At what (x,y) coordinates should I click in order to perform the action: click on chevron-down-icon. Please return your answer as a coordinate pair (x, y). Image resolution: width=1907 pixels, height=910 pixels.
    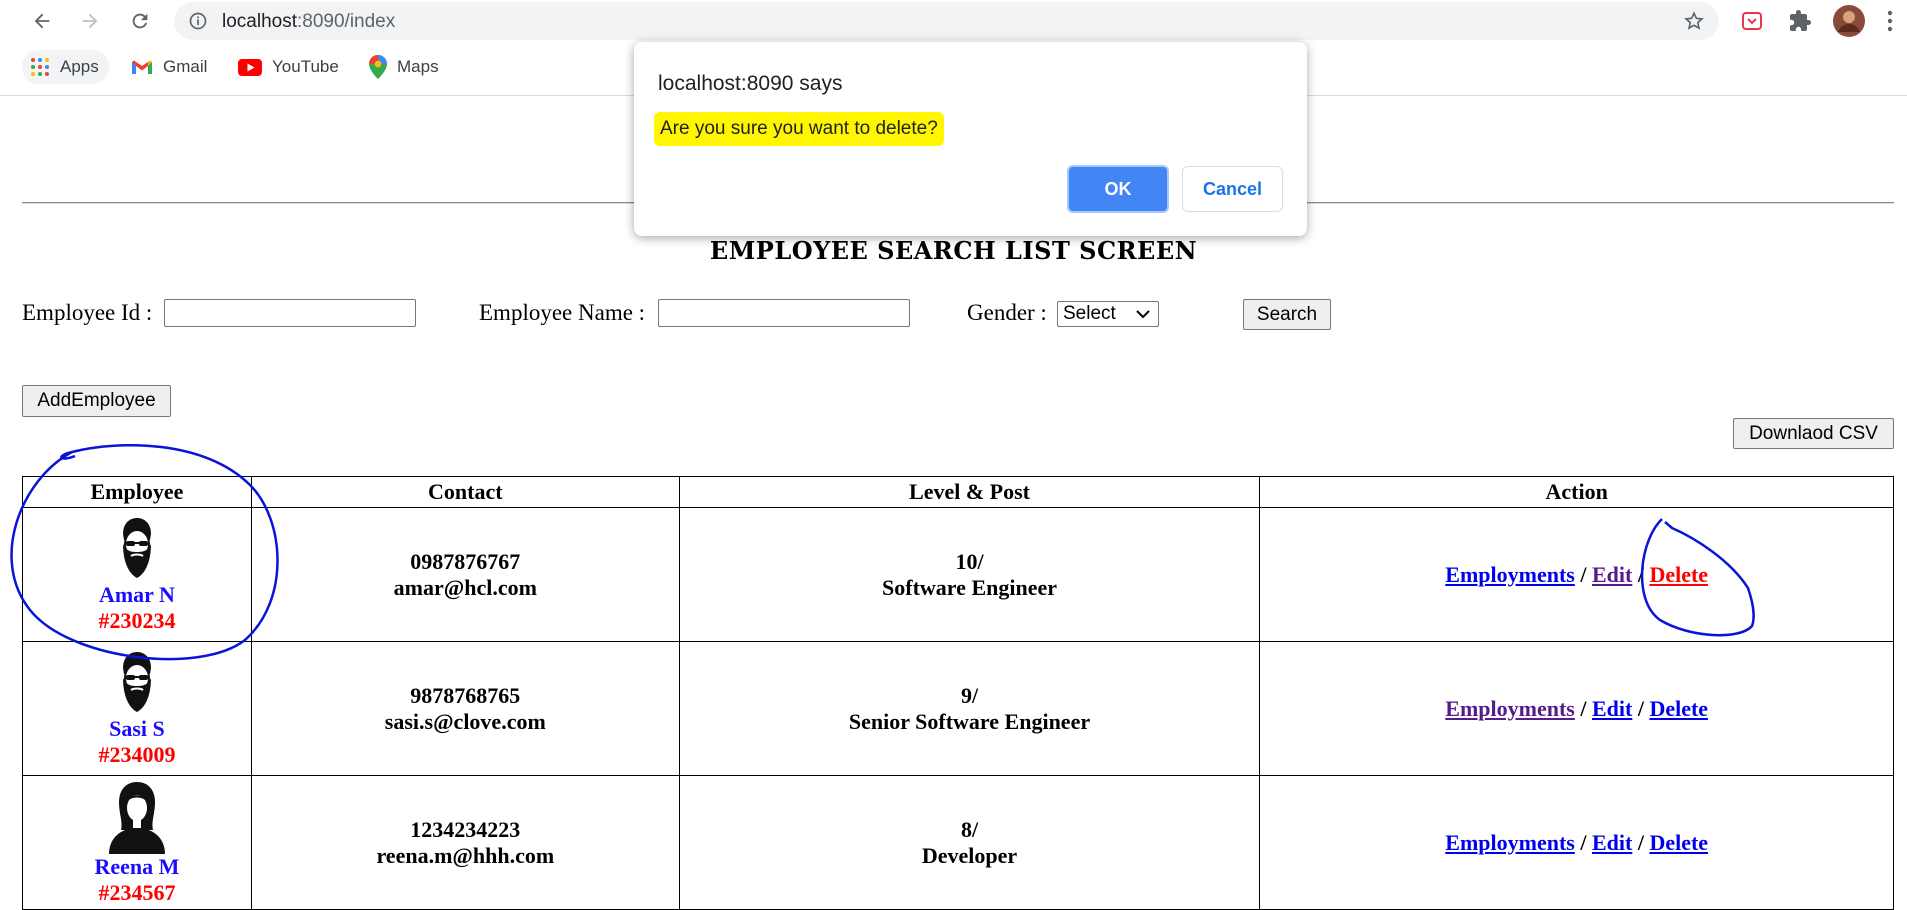
    Looking at the image, I should click on (1143, 314).